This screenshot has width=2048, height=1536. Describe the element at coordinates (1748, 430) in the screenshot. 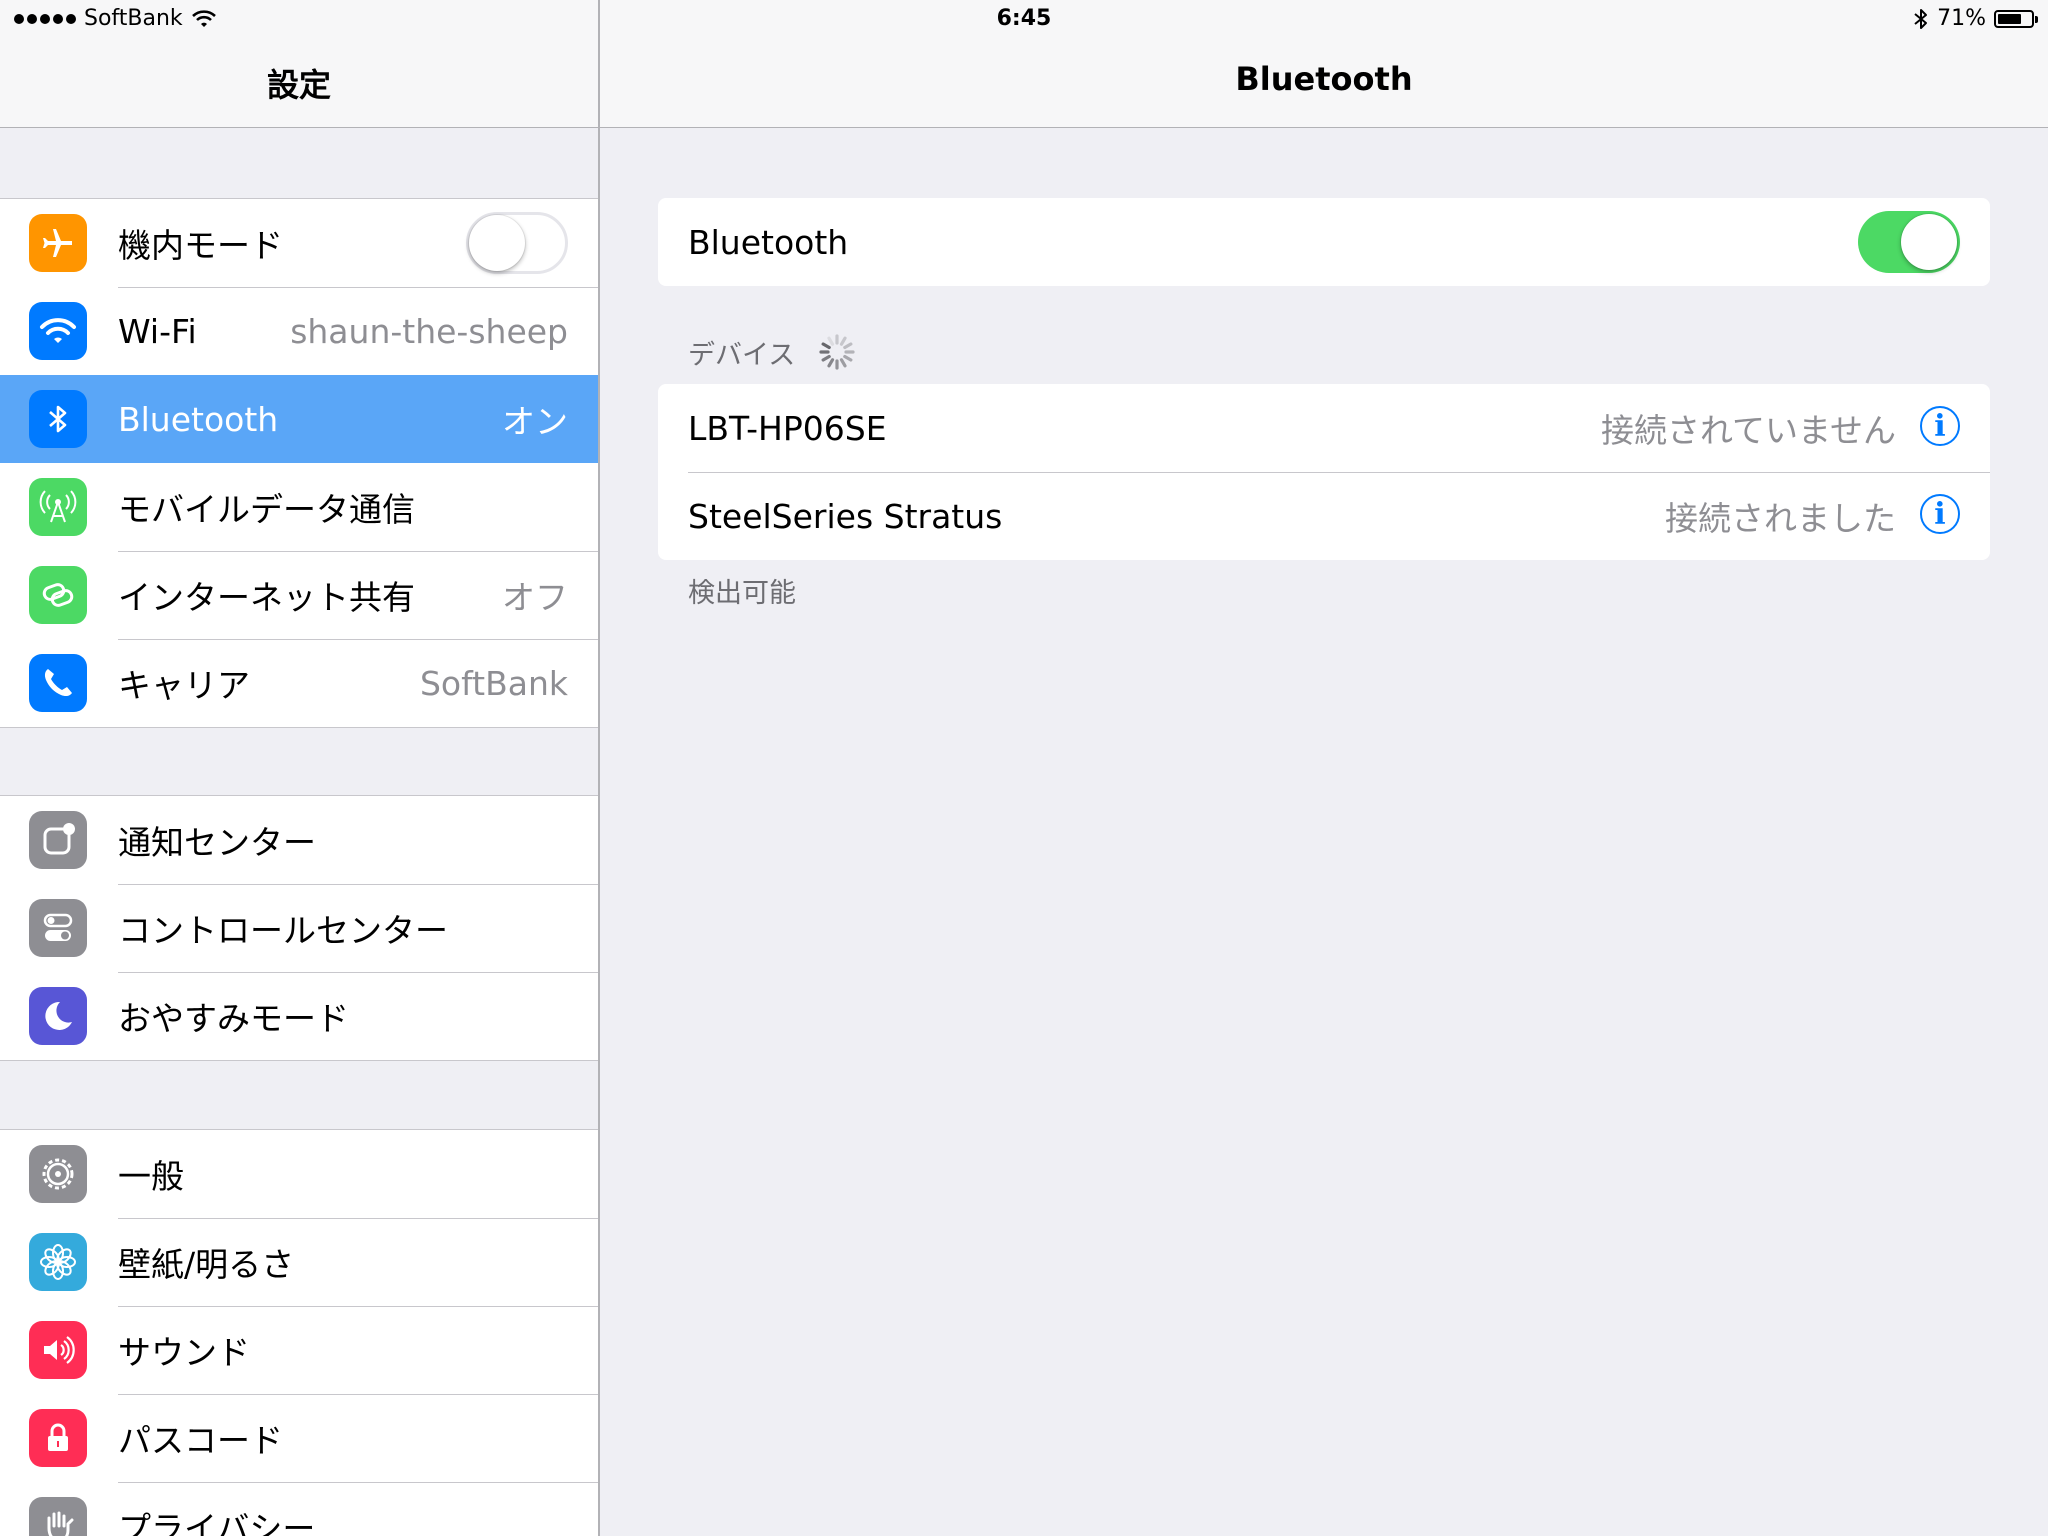

I see `device-status: 接続されていません` at that location.